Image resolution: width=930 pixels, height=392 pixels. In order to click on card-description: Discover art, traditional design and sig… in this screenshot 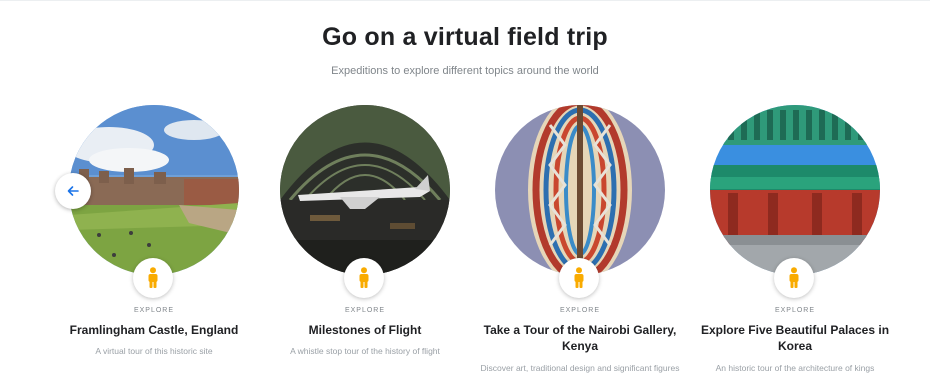, I will do `click(580, 368)`.